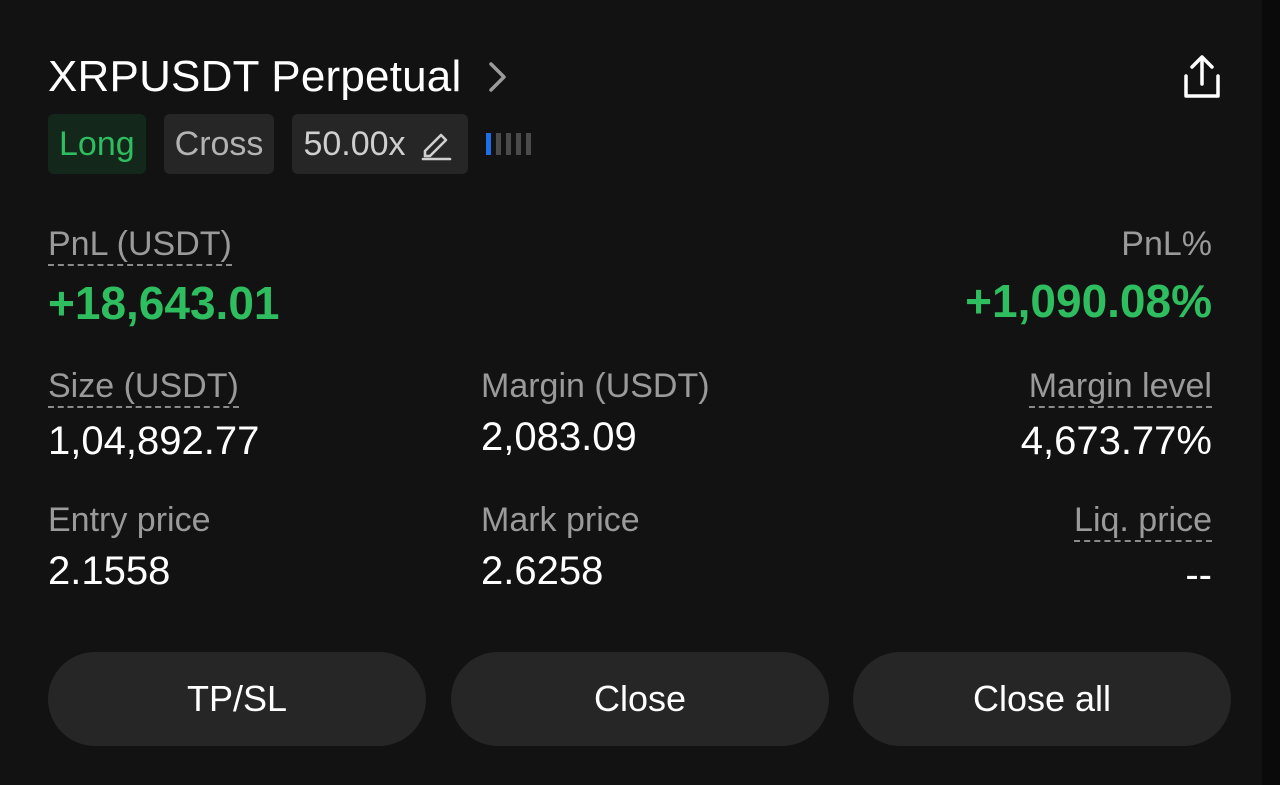 The image size is (1280, 785). I want to click on margin-level-label-text: Margin level, so click(1120, 387).